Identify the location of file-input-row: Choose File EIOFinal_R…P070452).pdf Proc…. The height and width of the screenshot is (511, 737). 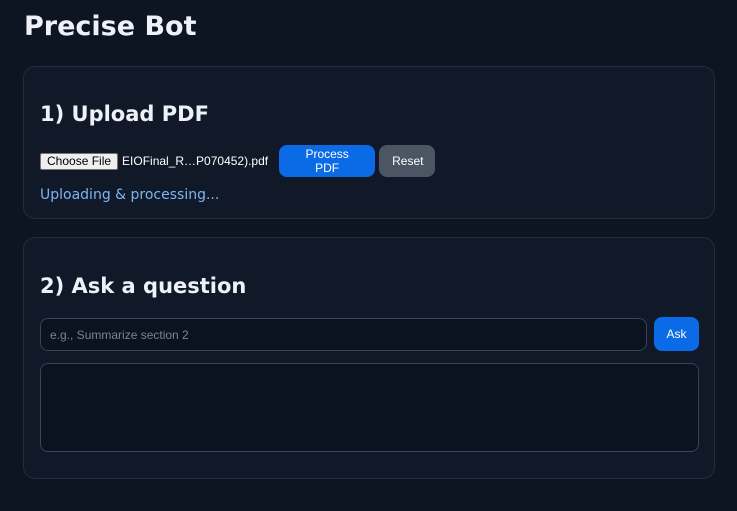
(238, 161).